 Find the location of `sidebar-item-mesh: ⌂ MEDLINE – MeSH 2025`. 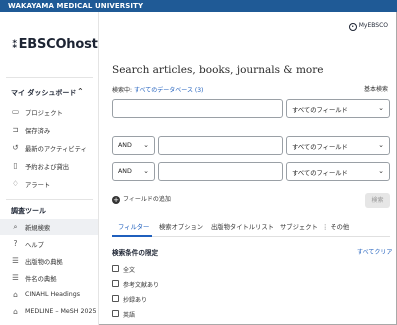

sidebar-item-mesh: ⌂ MEDLINE – MeSH 2025 is located at coordinates (49, 312).